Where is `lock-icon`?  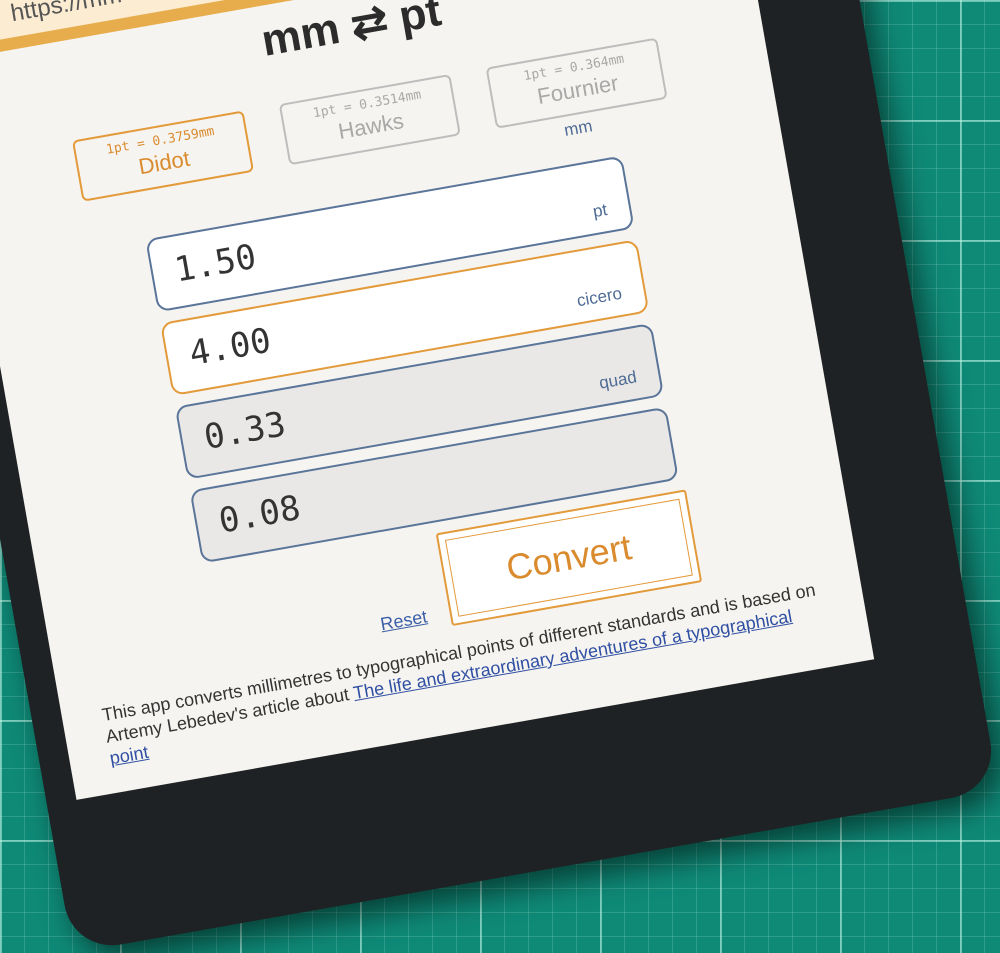 lock-icon is located at coordinates (1, 19).